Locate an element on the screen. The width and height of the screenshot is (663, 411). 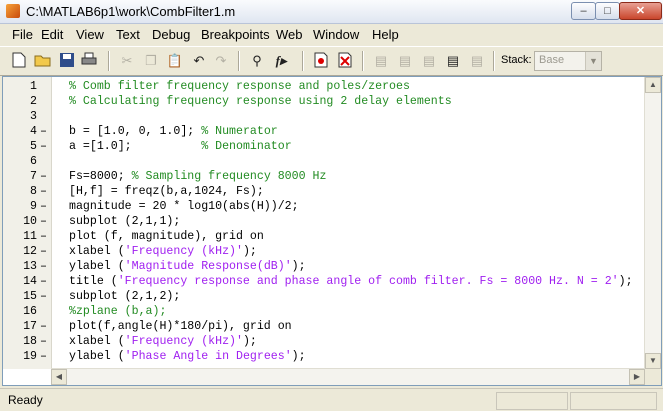
status-text: Ready is located at coordinates (25, 400).